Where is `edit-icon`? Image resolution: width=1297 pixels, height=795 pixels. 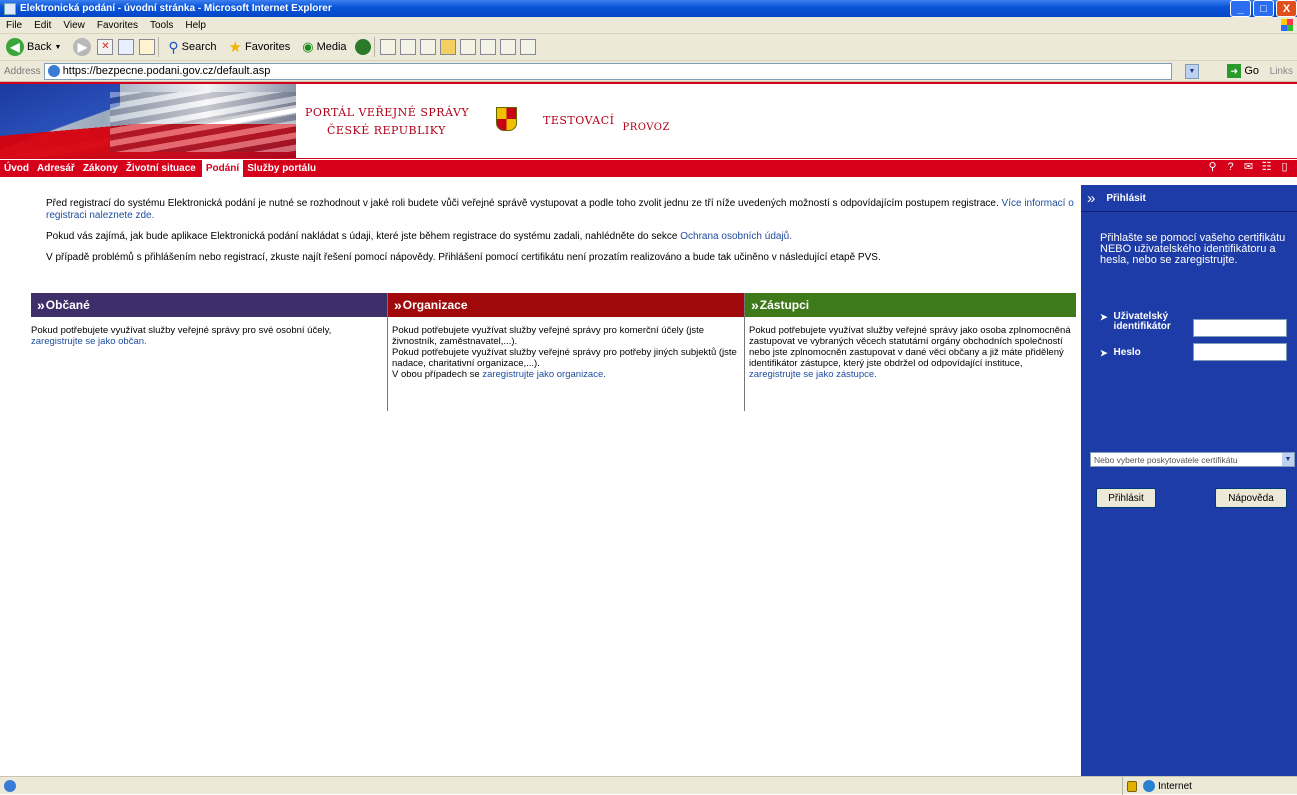
edit-icon is located at coordinates (427, 47).